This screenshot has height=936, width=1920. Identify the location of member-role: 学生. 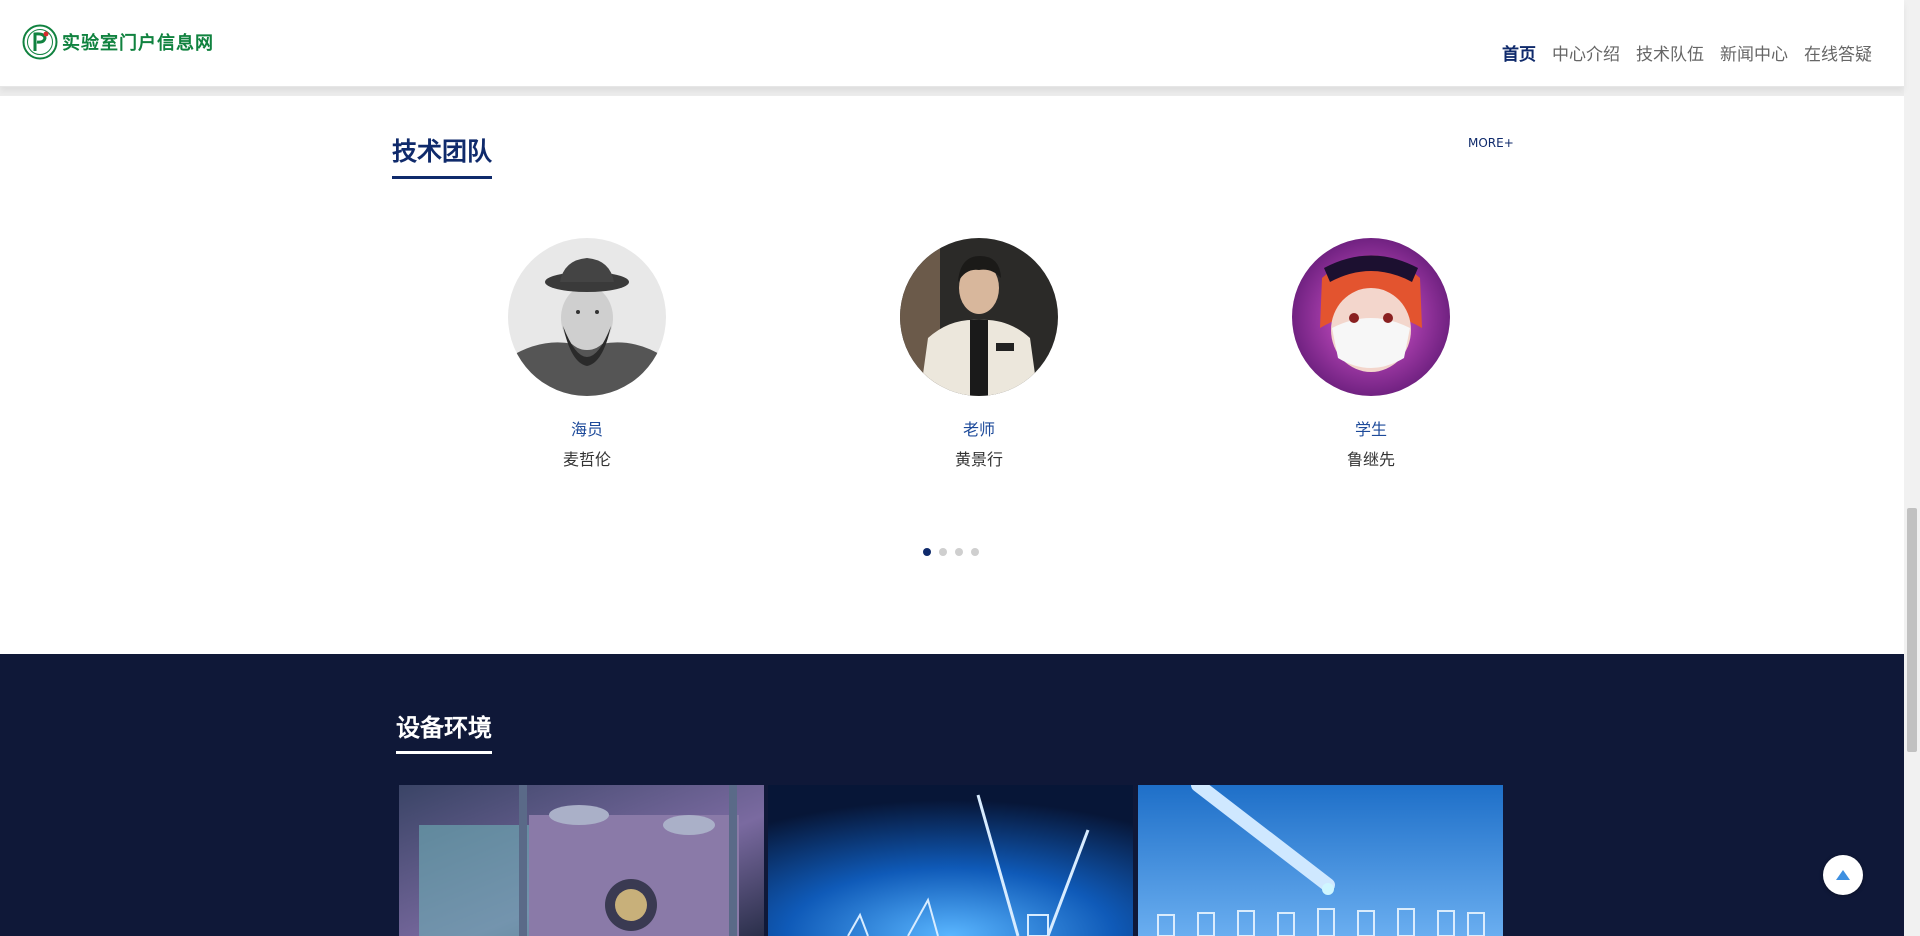
(1370, 429).